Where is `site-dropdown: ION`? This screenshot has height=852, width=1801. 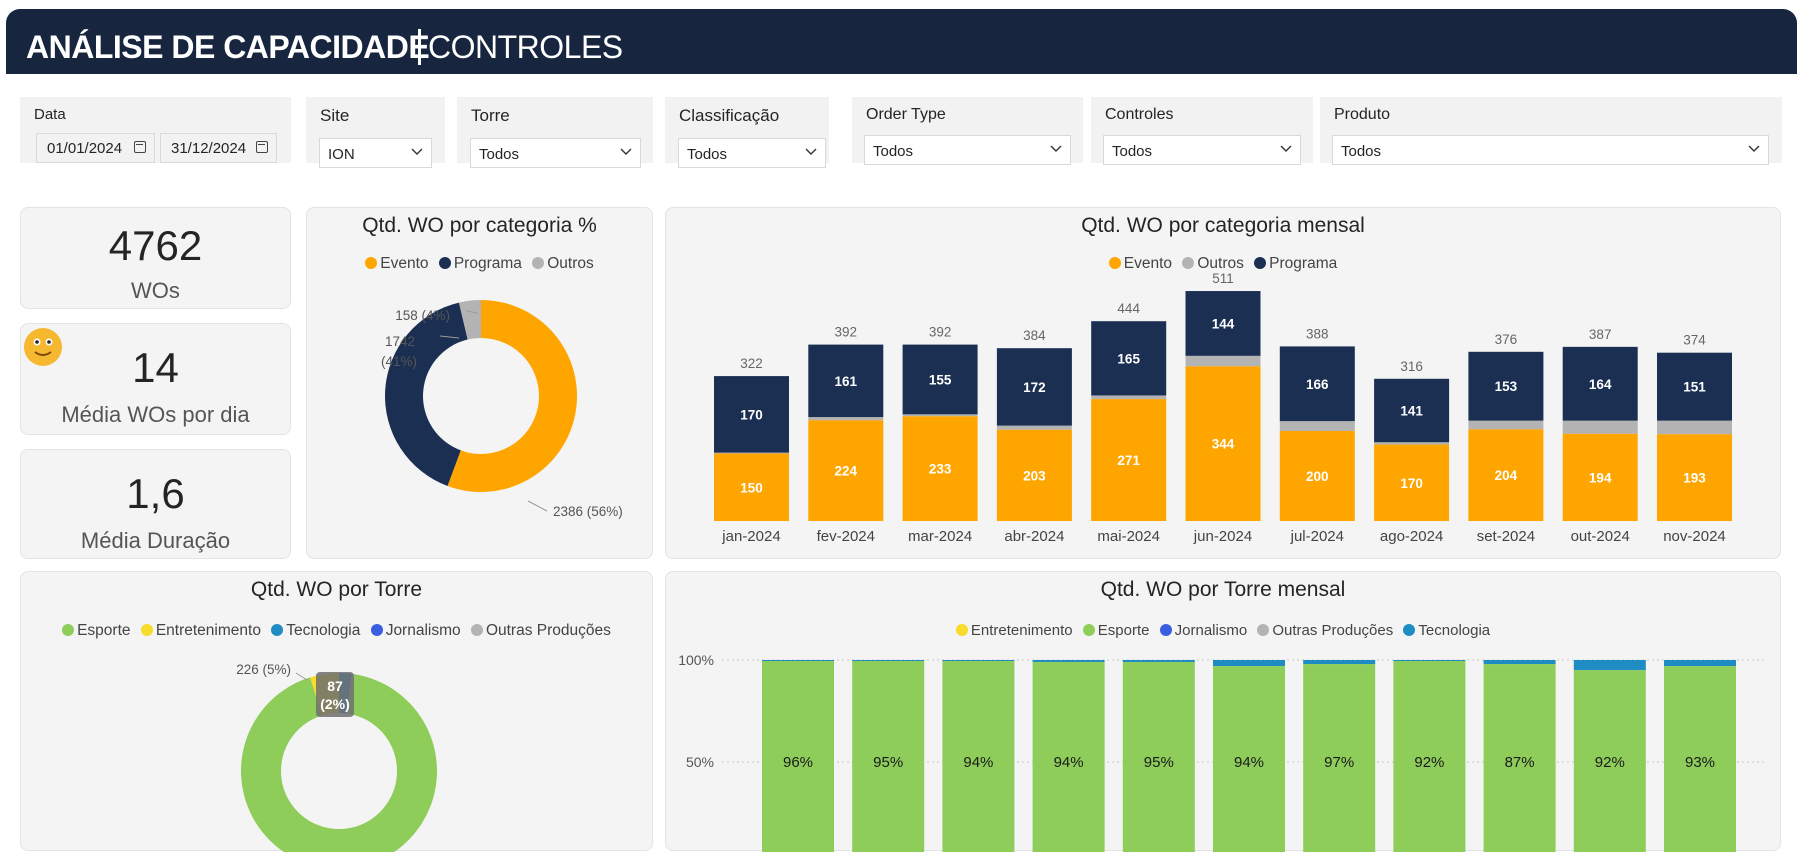 site-dropdown: ION is located at coordinates (375, 153).